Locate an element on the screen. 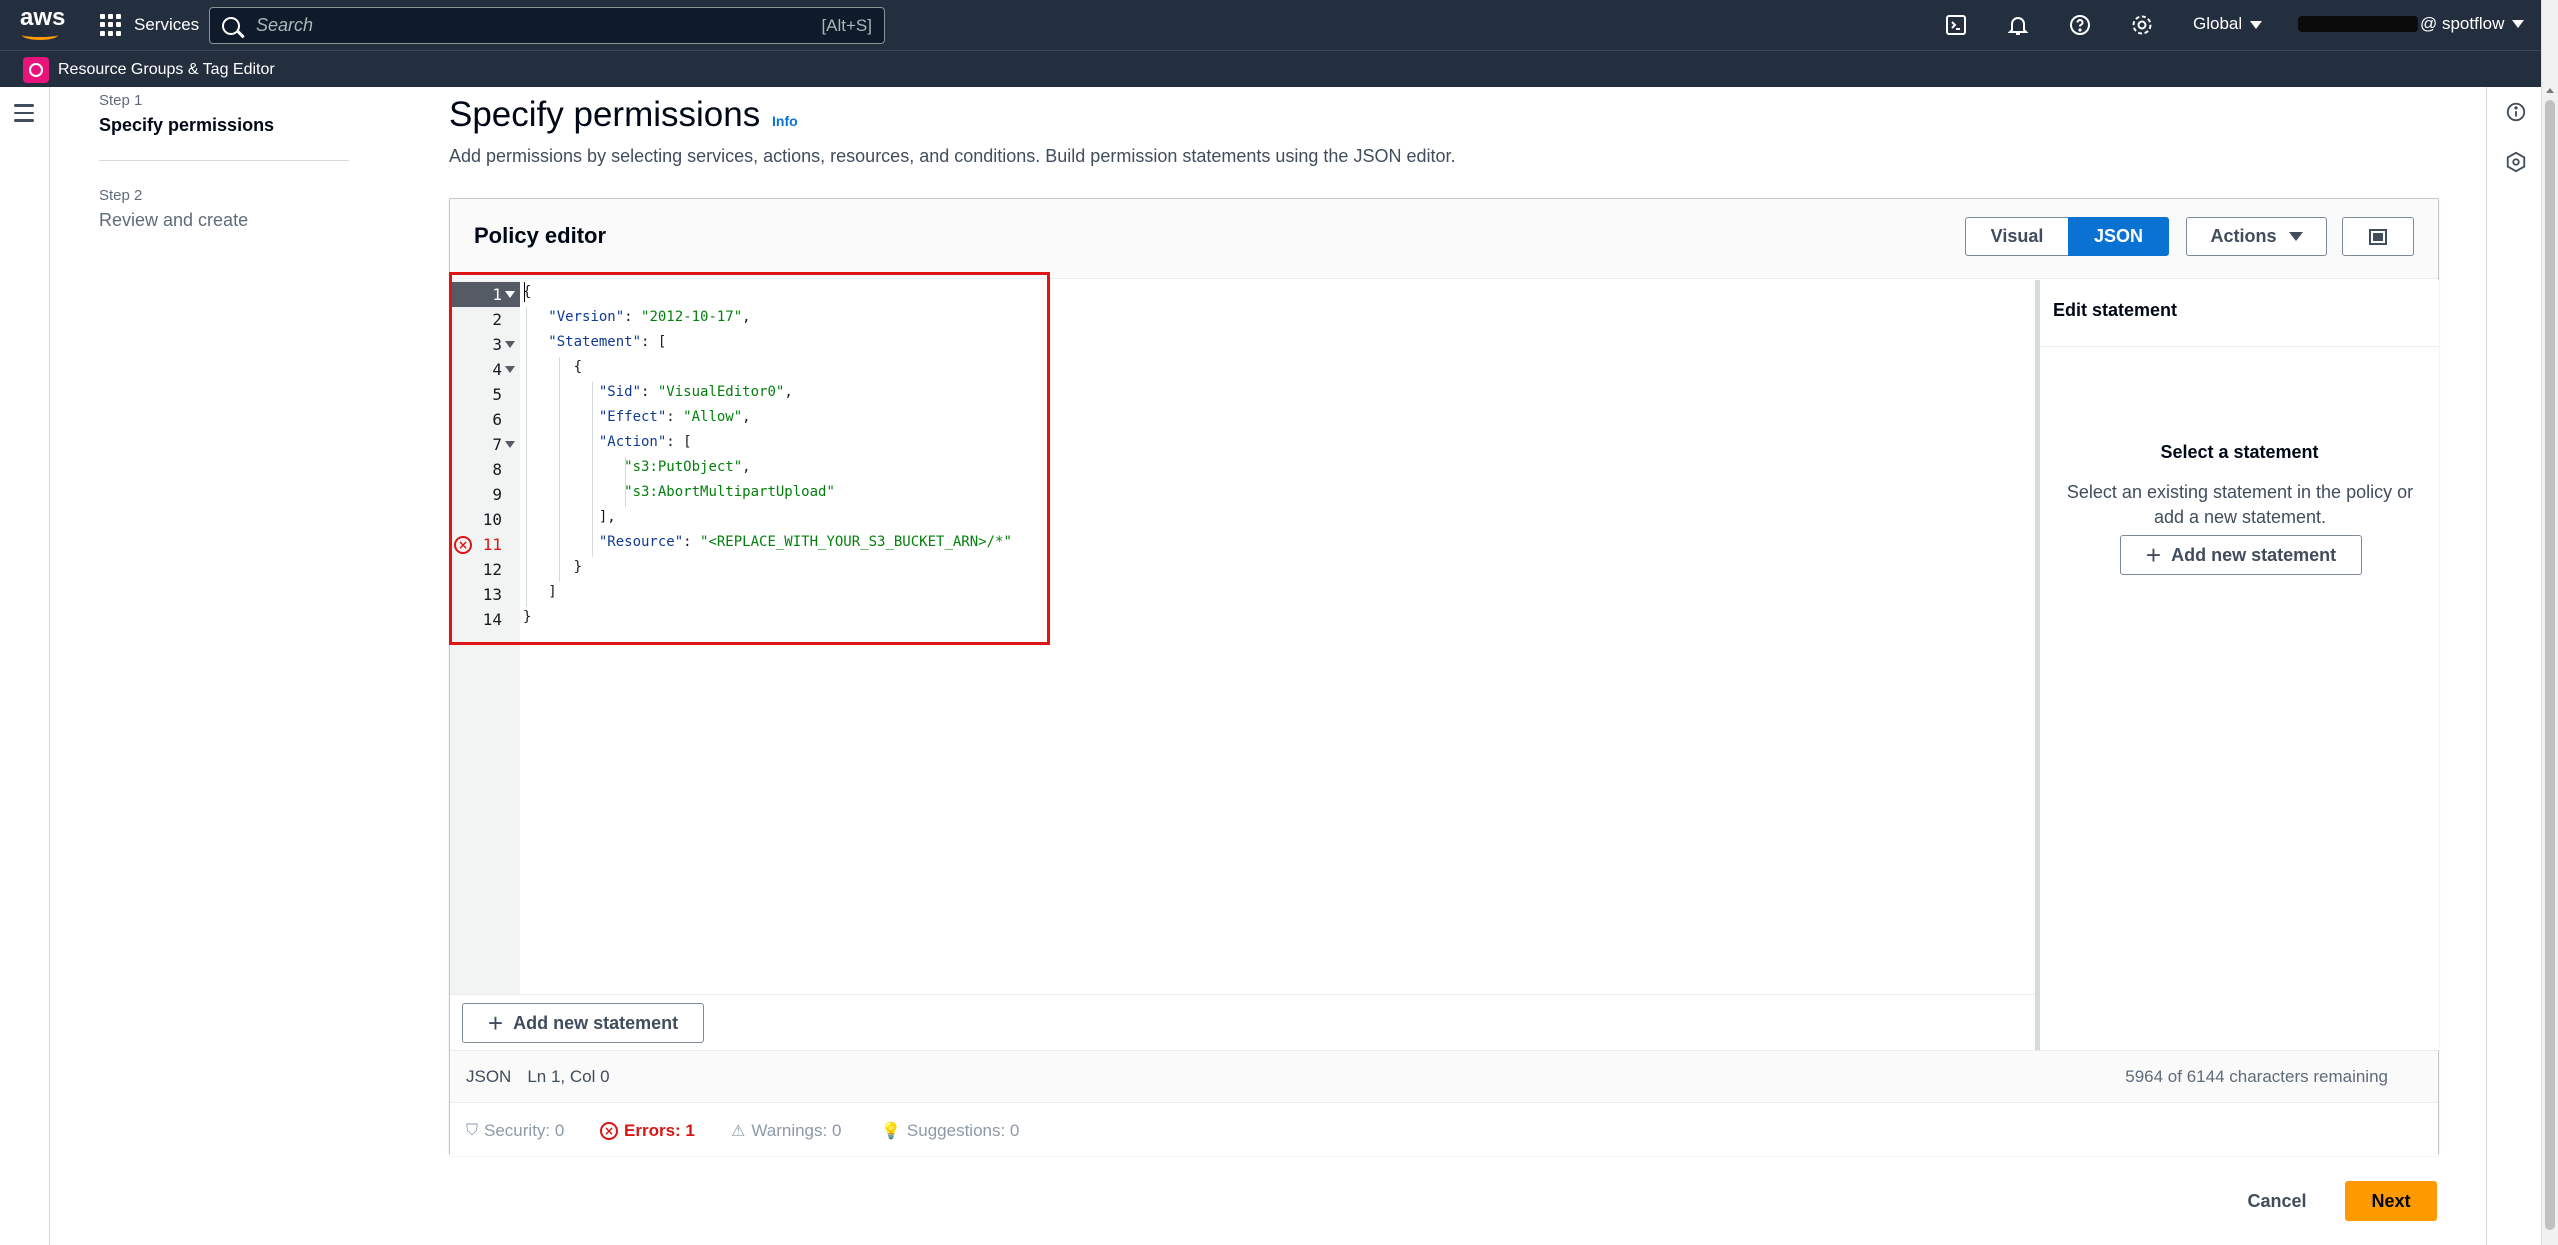 The height and width of the screenshot is (1245, 2558). next-button: Next is located at coordinates (2391, 1201).